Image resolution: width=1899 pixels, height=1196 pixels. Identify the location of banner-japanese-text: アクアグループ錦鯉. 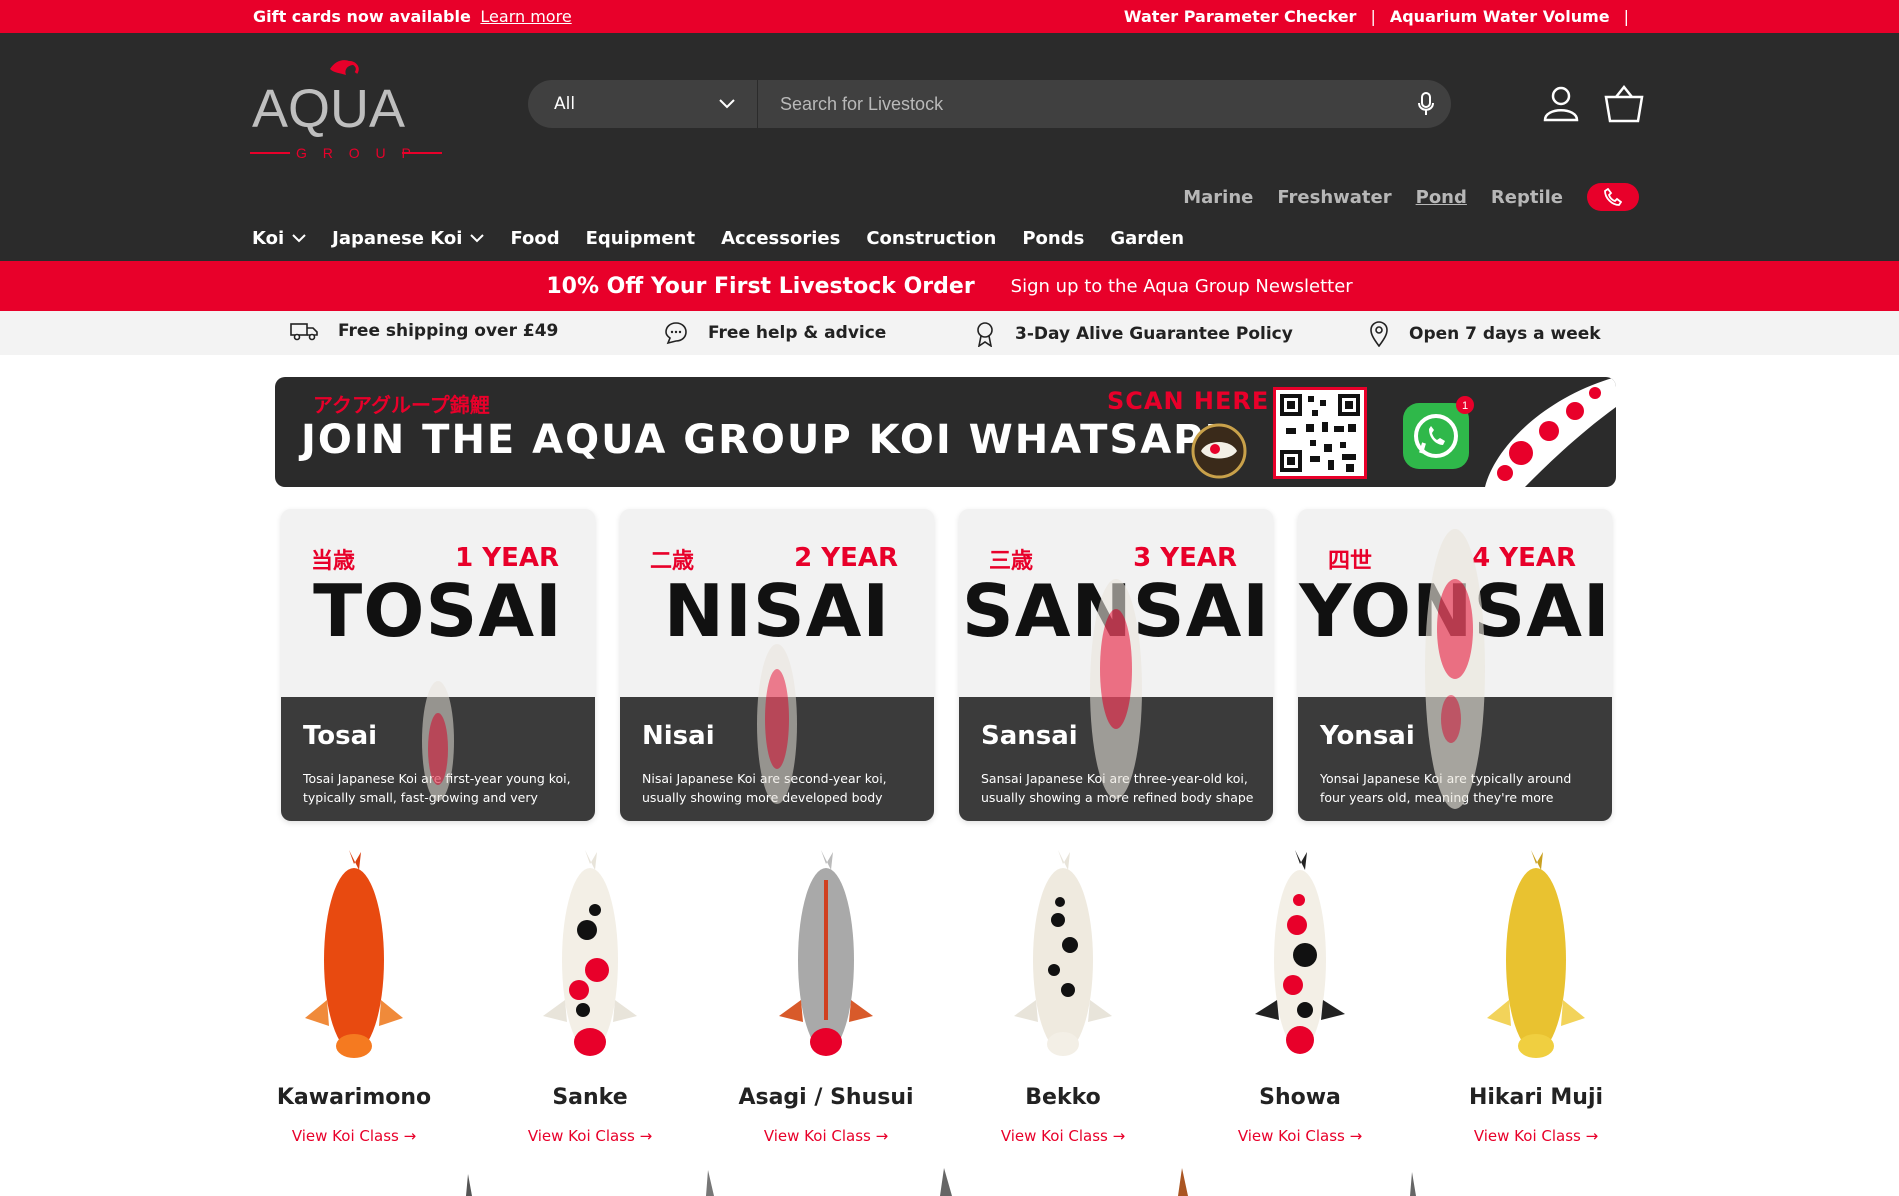
(401, 405).